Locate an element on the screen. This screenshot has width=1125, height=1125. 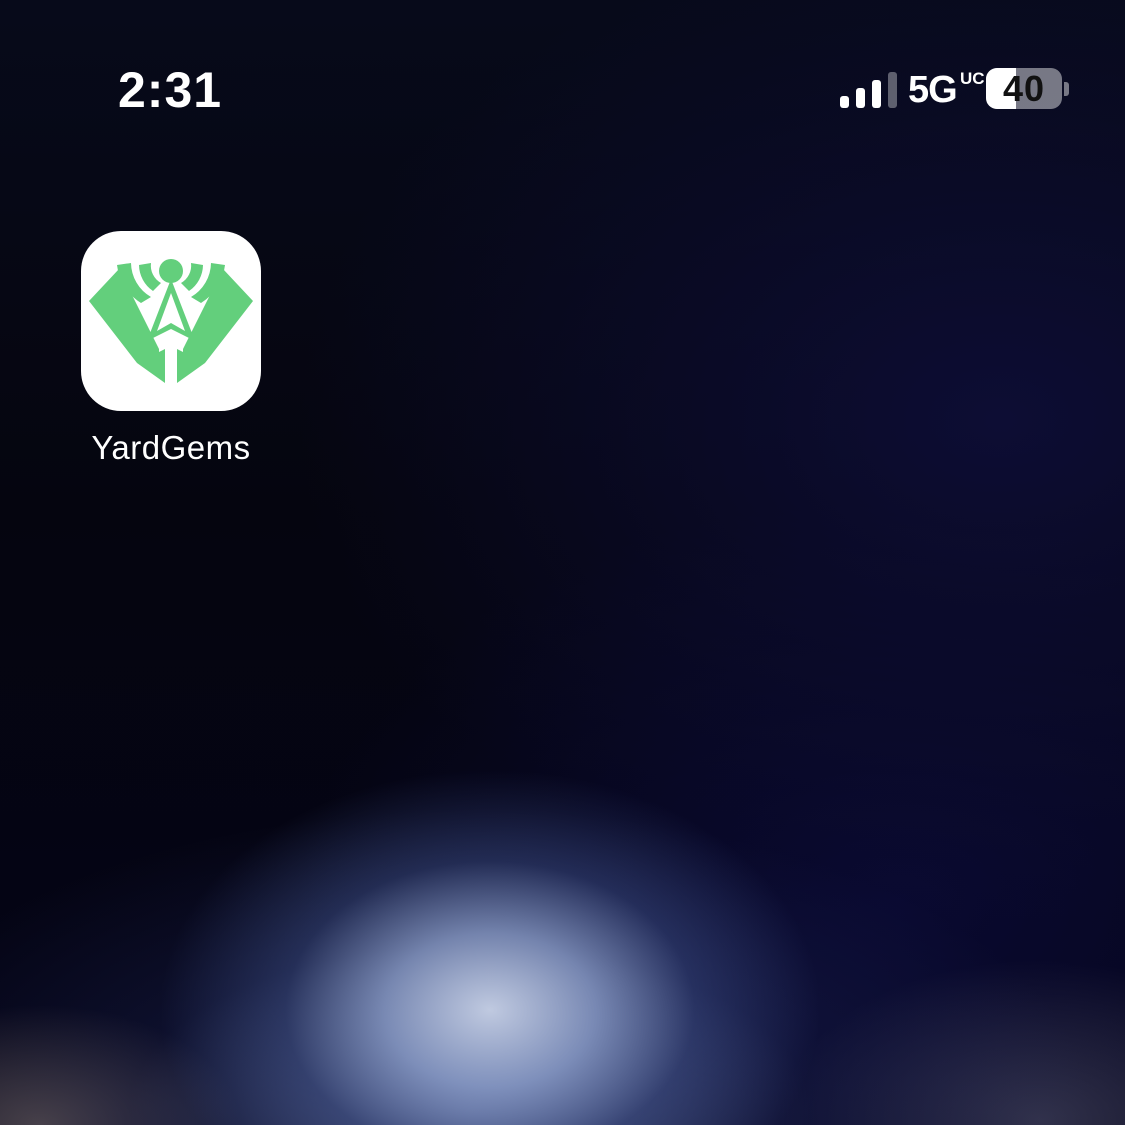
network-suffix: UC is located at coordinates (972, 78).